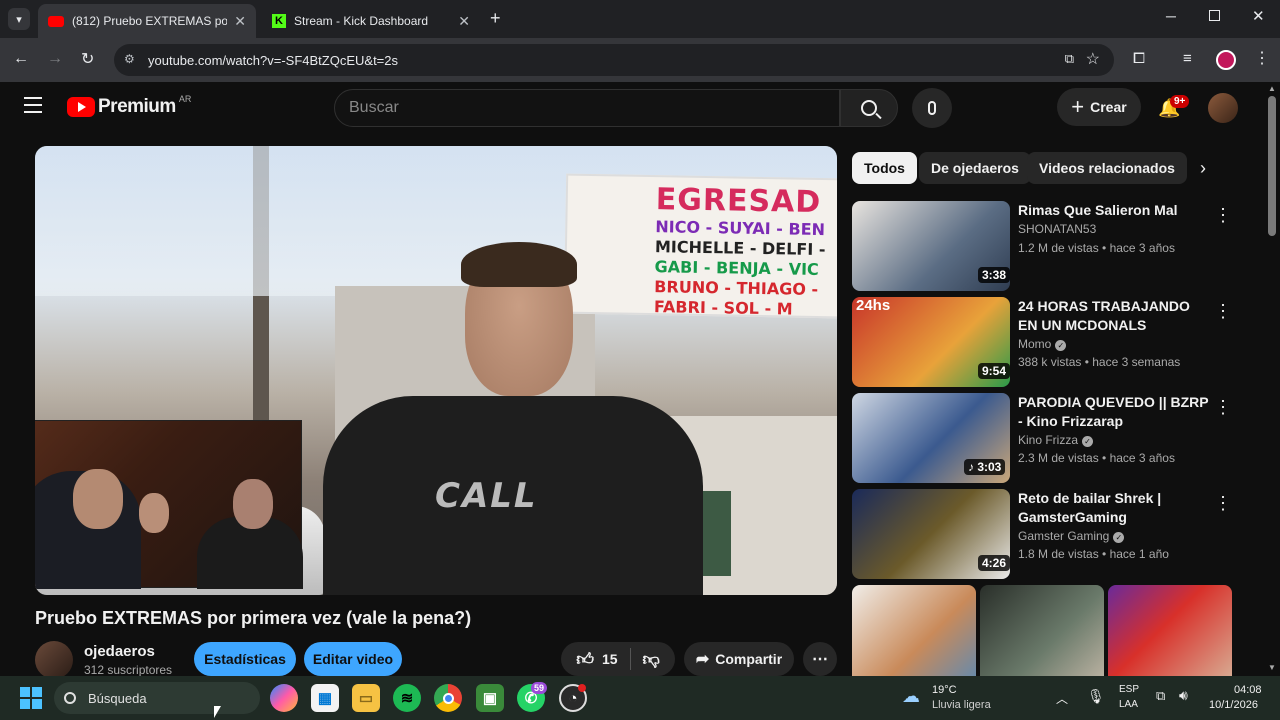 The image size is (1280, 720). I want to click on taskbar-search: Búsqueda, so click(157, 698).